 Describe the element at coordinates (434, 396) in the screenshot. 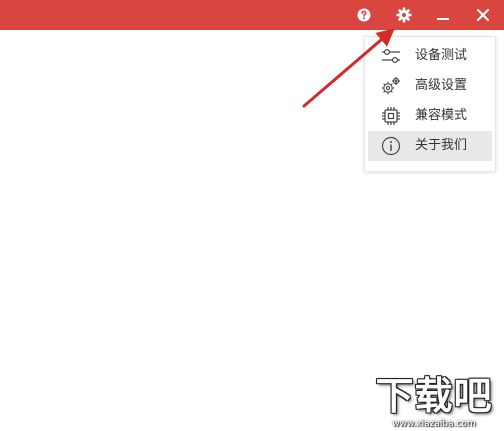

I see `watermark-text: 下载吧` at that location.